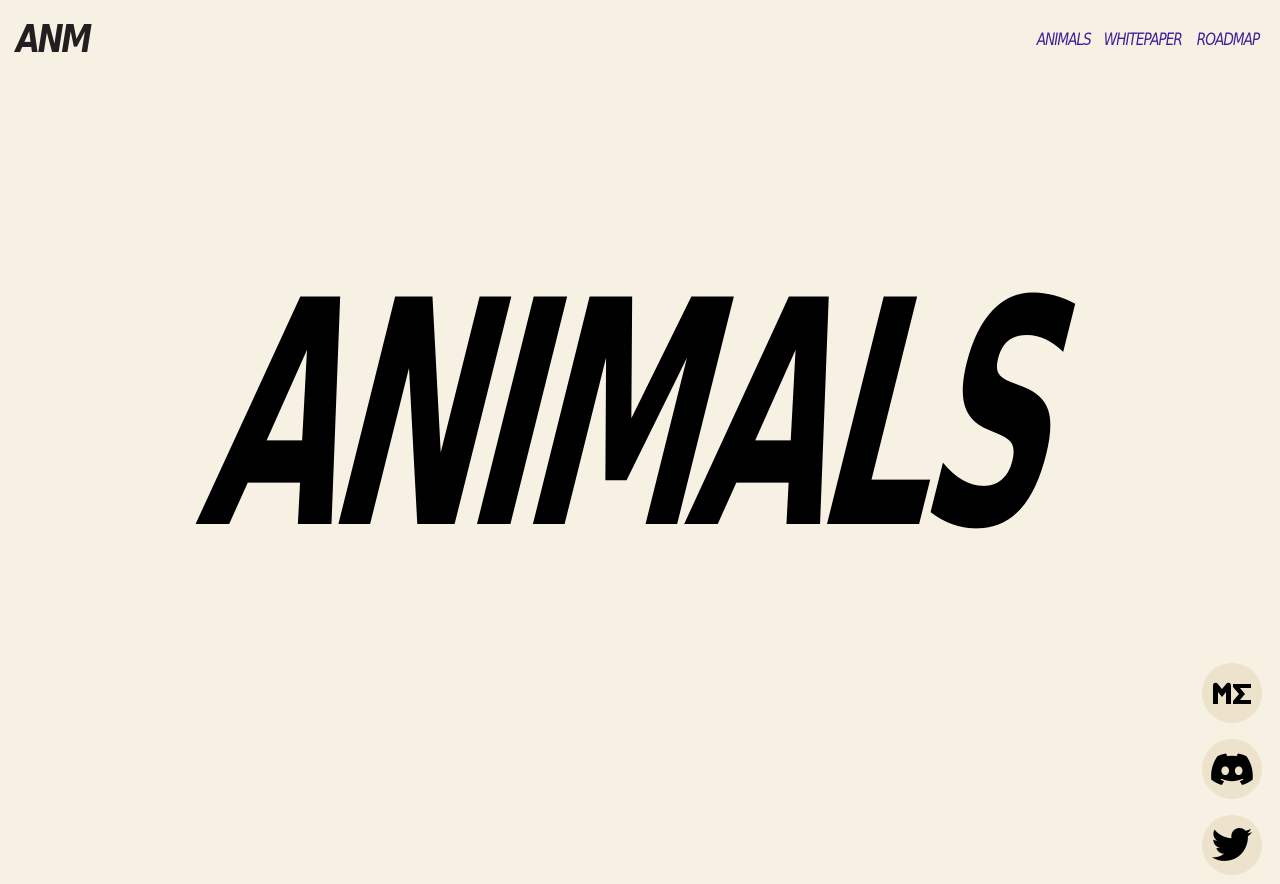  I want to click on twitter-icon, so click(1232, 844).